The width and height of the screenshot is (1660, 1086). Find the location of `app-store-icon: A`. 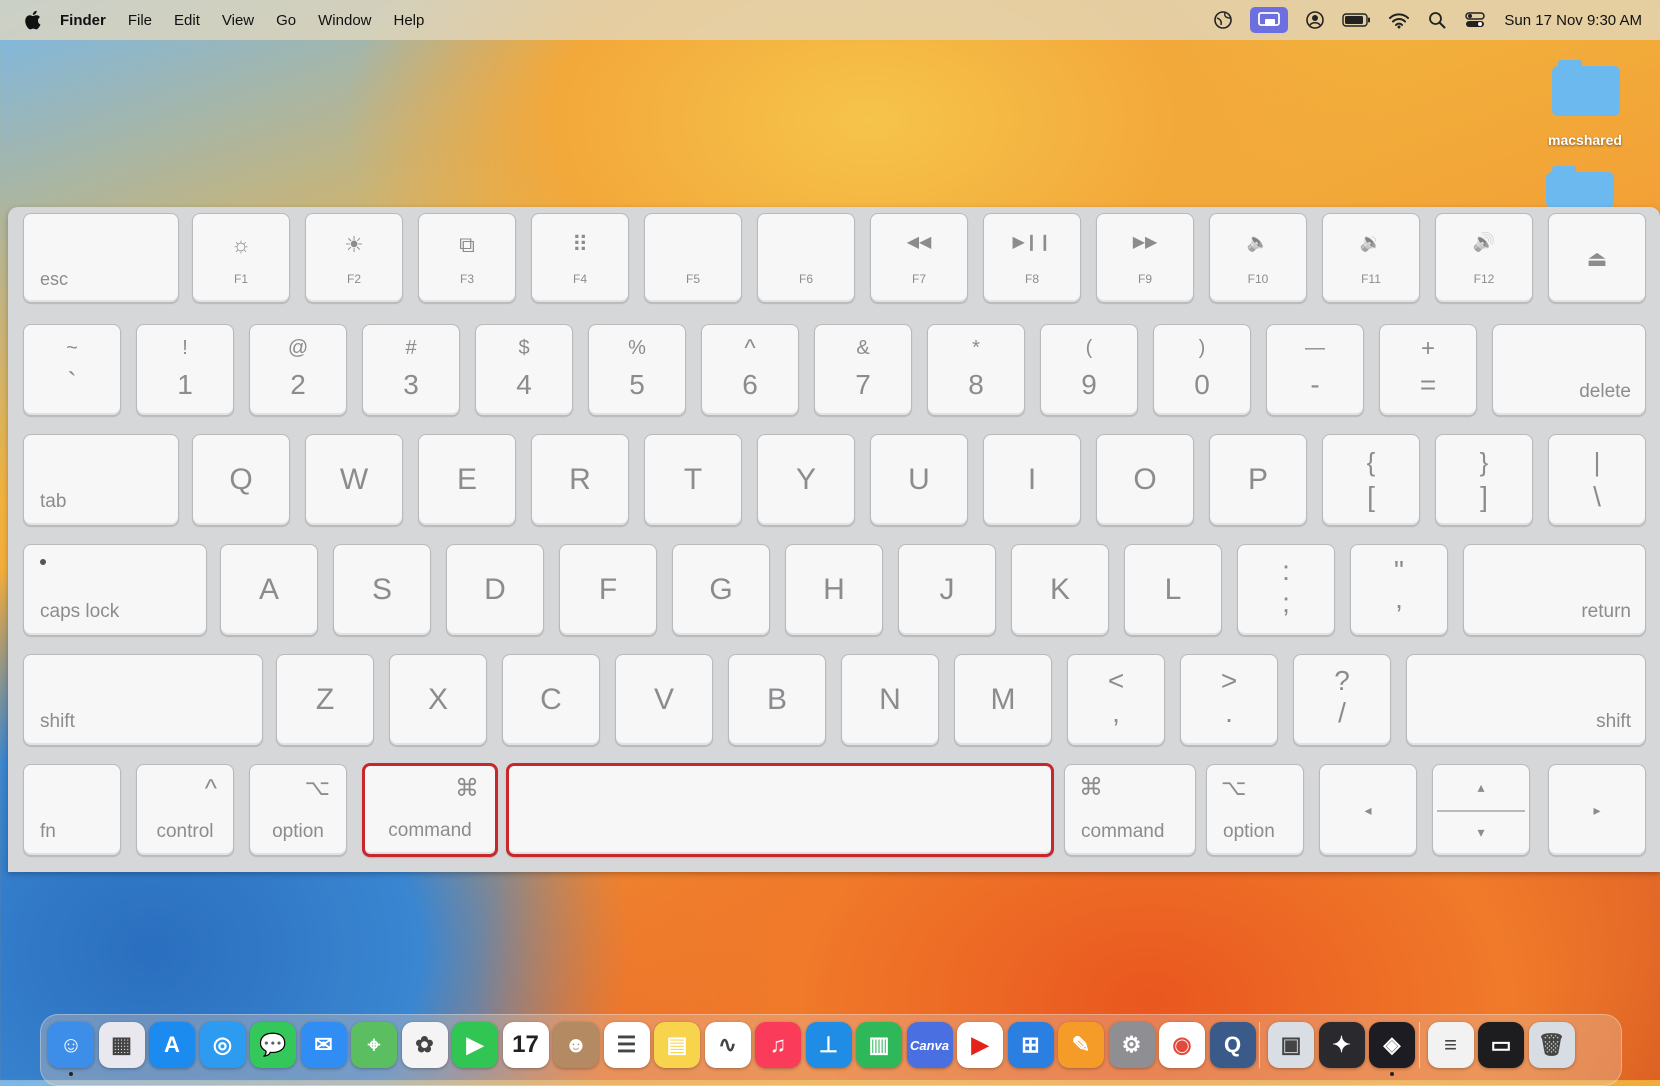

app-store-icon: A is located at coordinates (172, 1045).